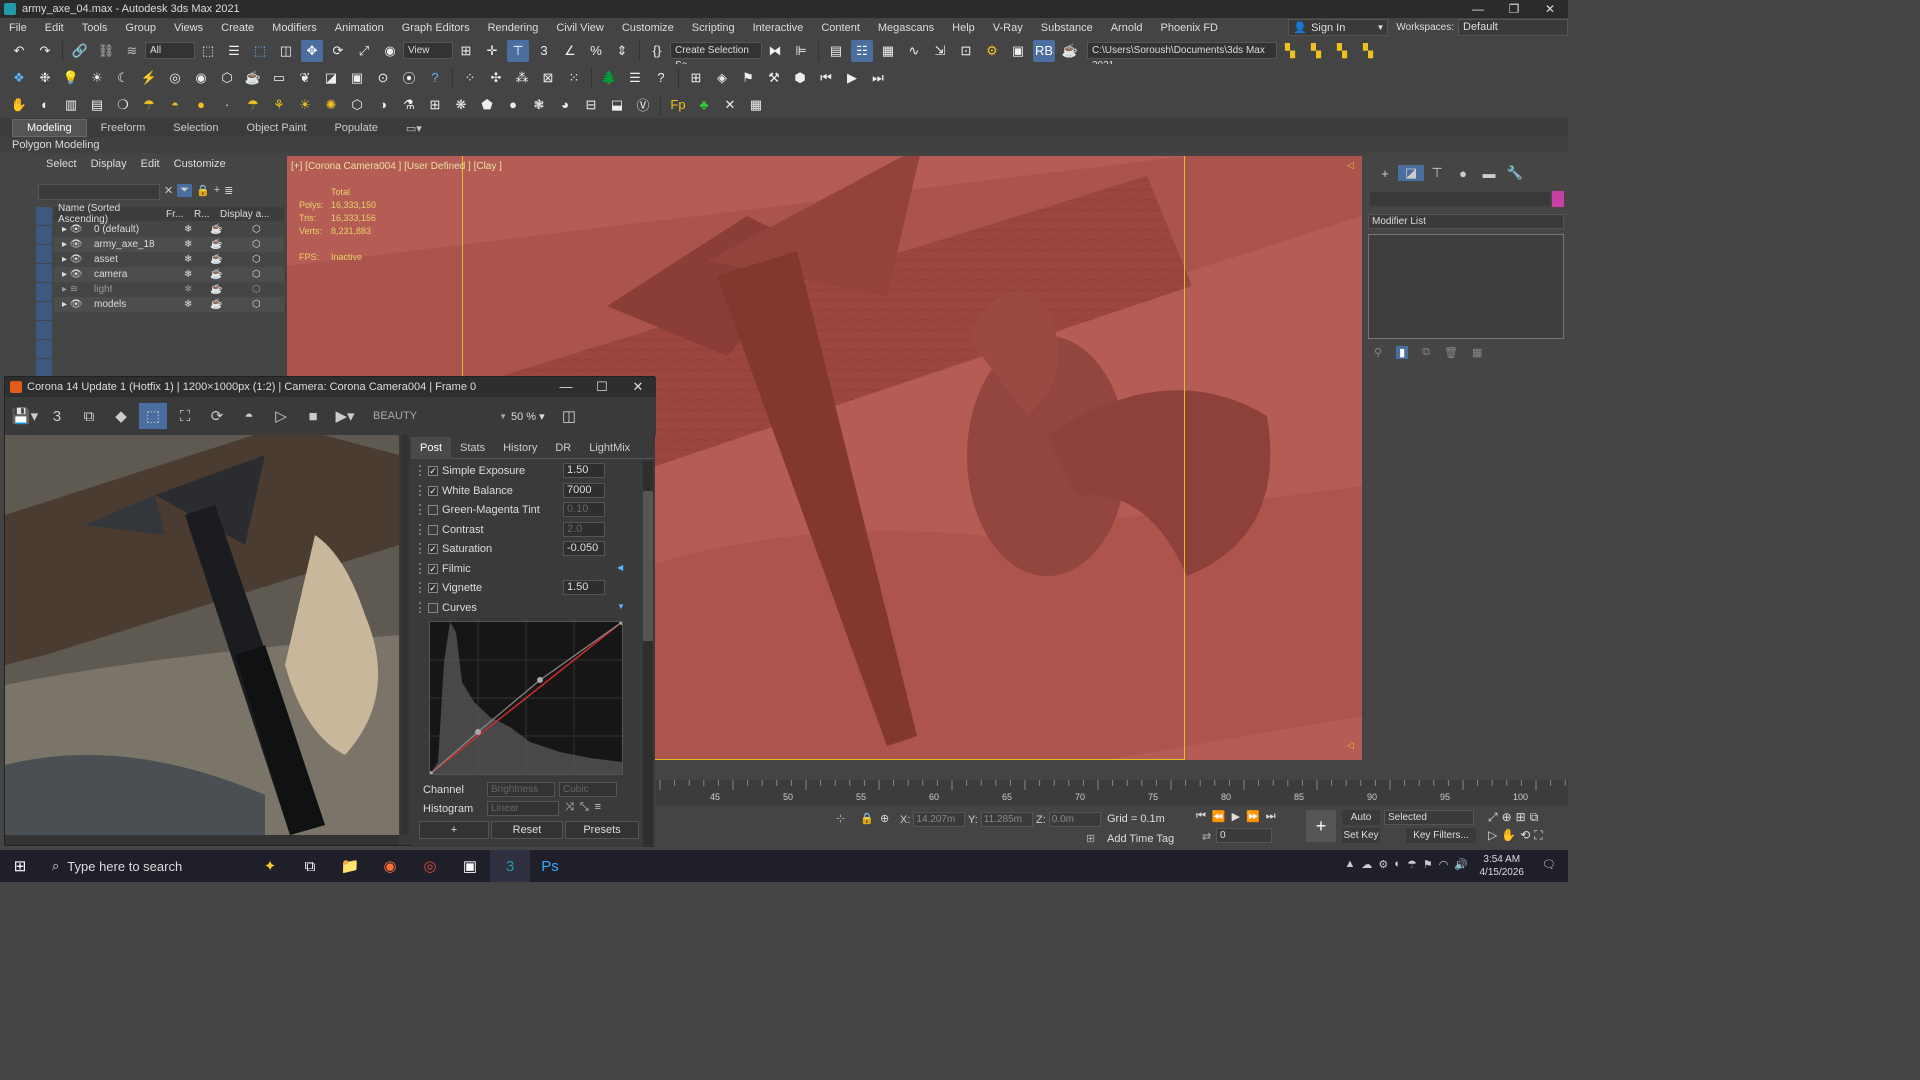  I want to click on menu-phoenix-fd: Phoenix FD, so click(1189, 28).